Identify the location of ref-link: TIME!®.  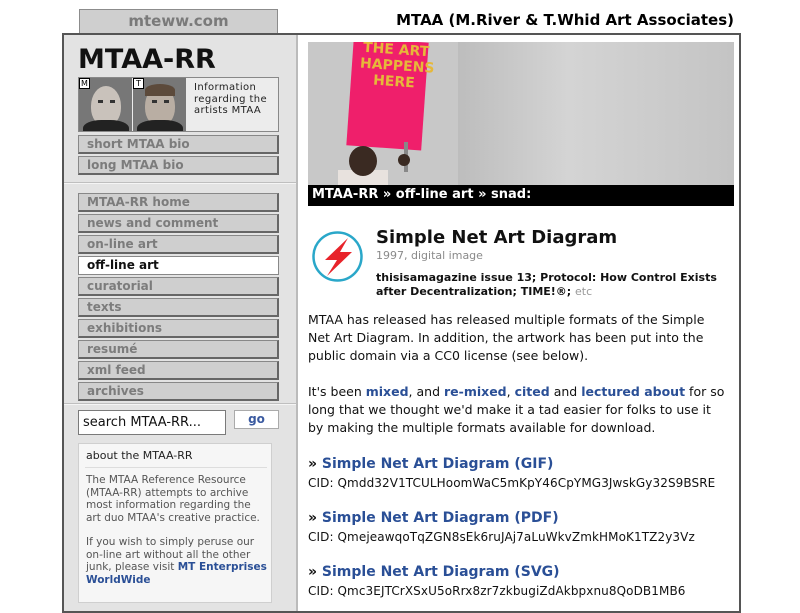
(544, 291).